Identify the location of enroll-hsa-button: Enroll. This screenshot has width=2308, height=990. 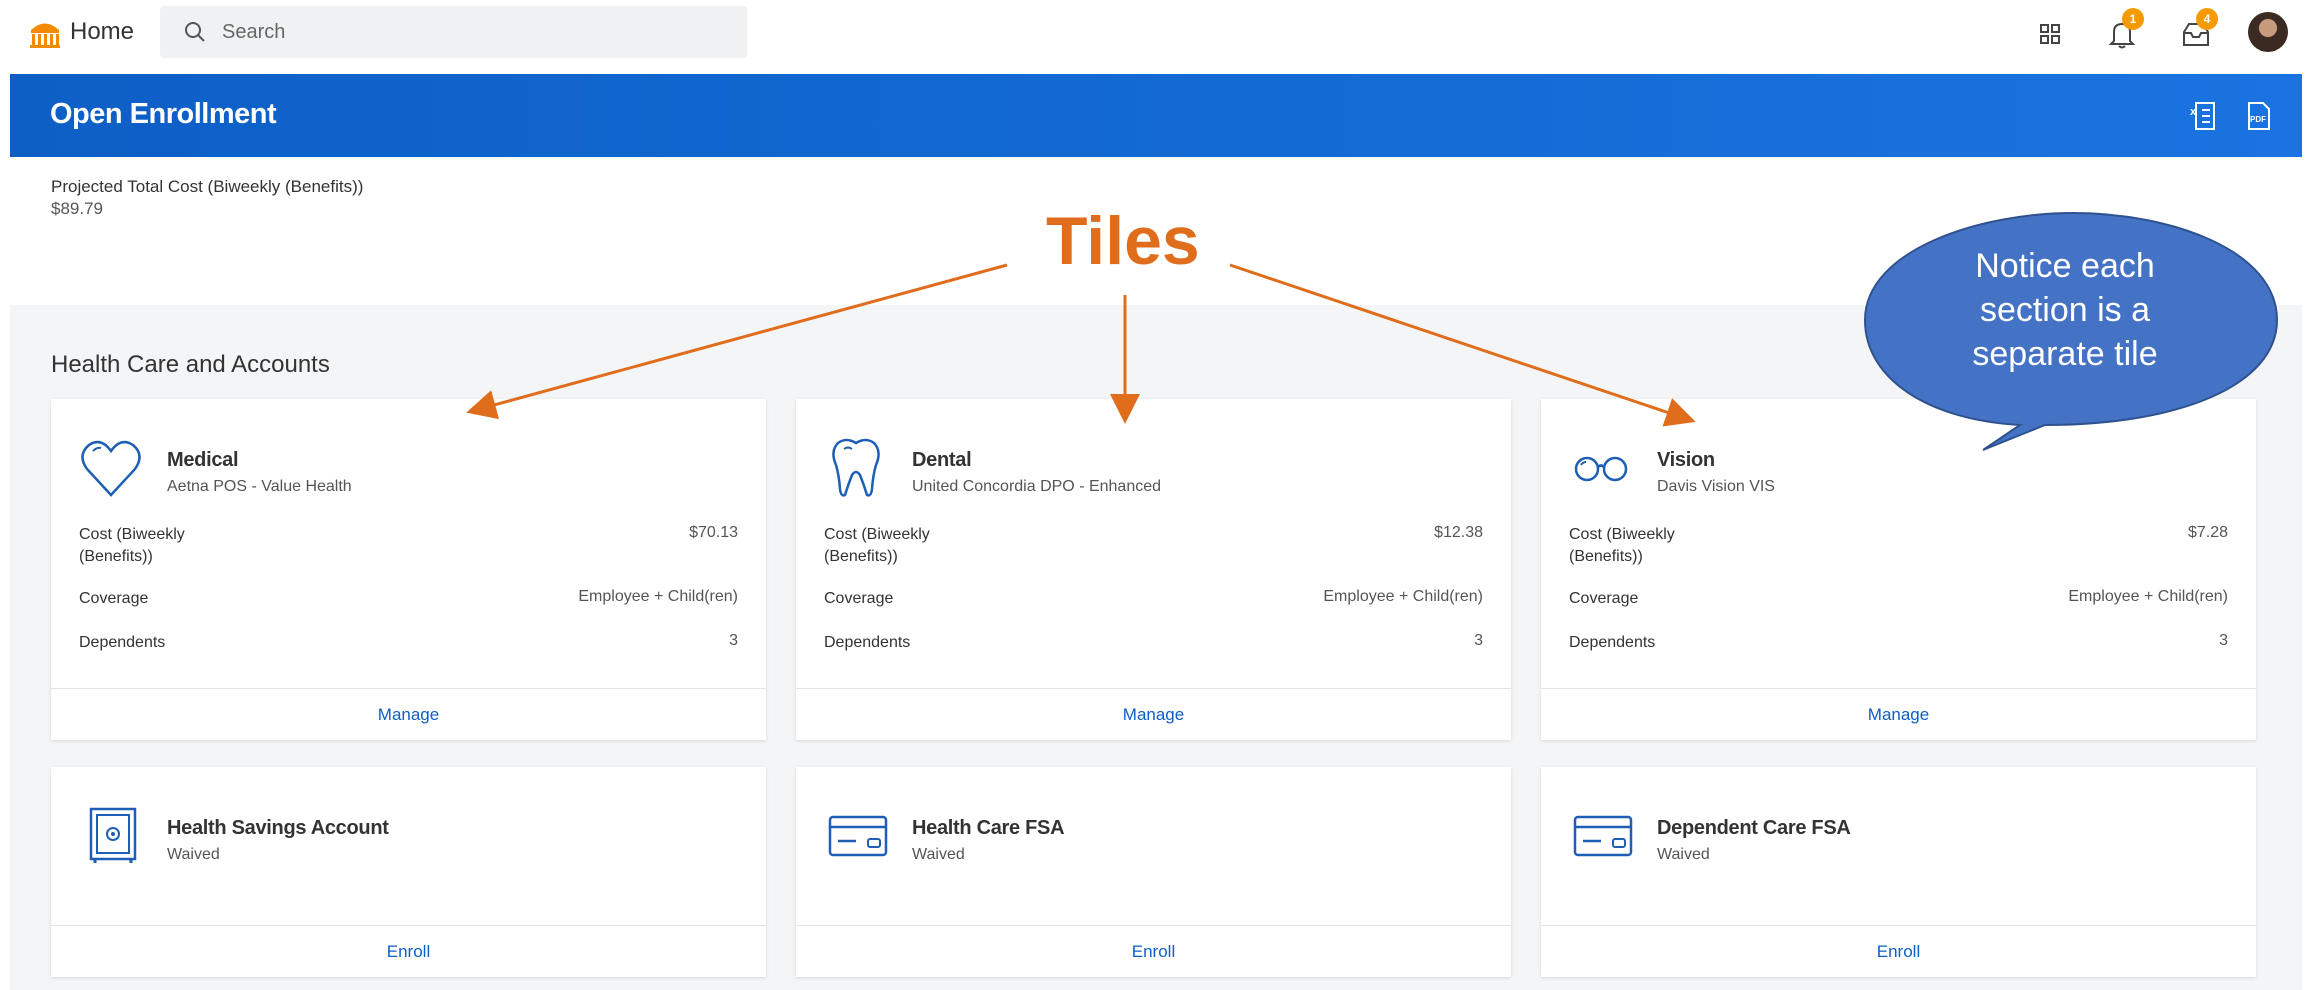
(408, 951).